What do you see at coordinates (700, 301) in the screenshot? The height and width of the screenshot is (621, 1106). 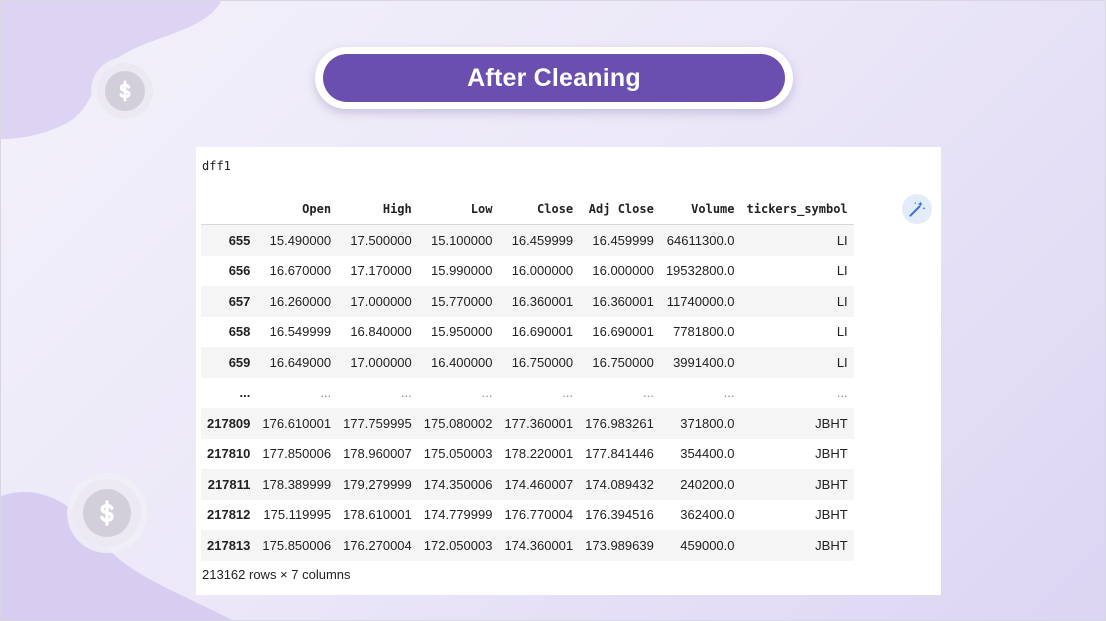 I see `table-cell: 11740000.0` at bounding box center [700, 301].